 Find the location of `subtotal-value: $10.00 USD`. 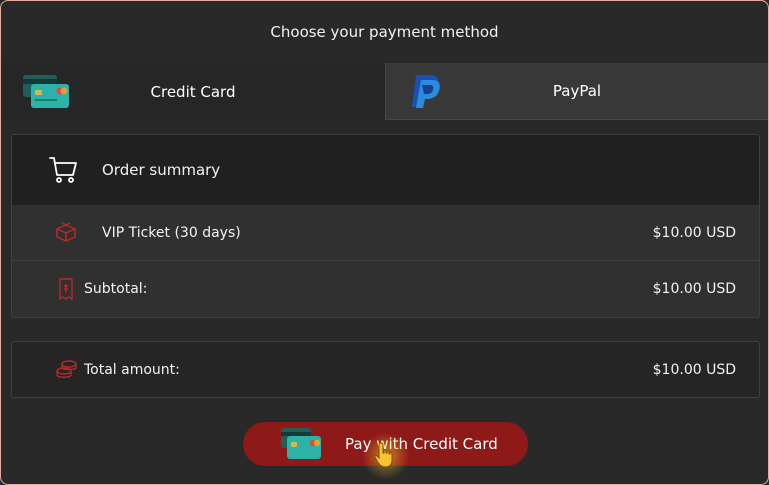

subtotal-value: $10.00 USD is located at coordinates (694, 288).